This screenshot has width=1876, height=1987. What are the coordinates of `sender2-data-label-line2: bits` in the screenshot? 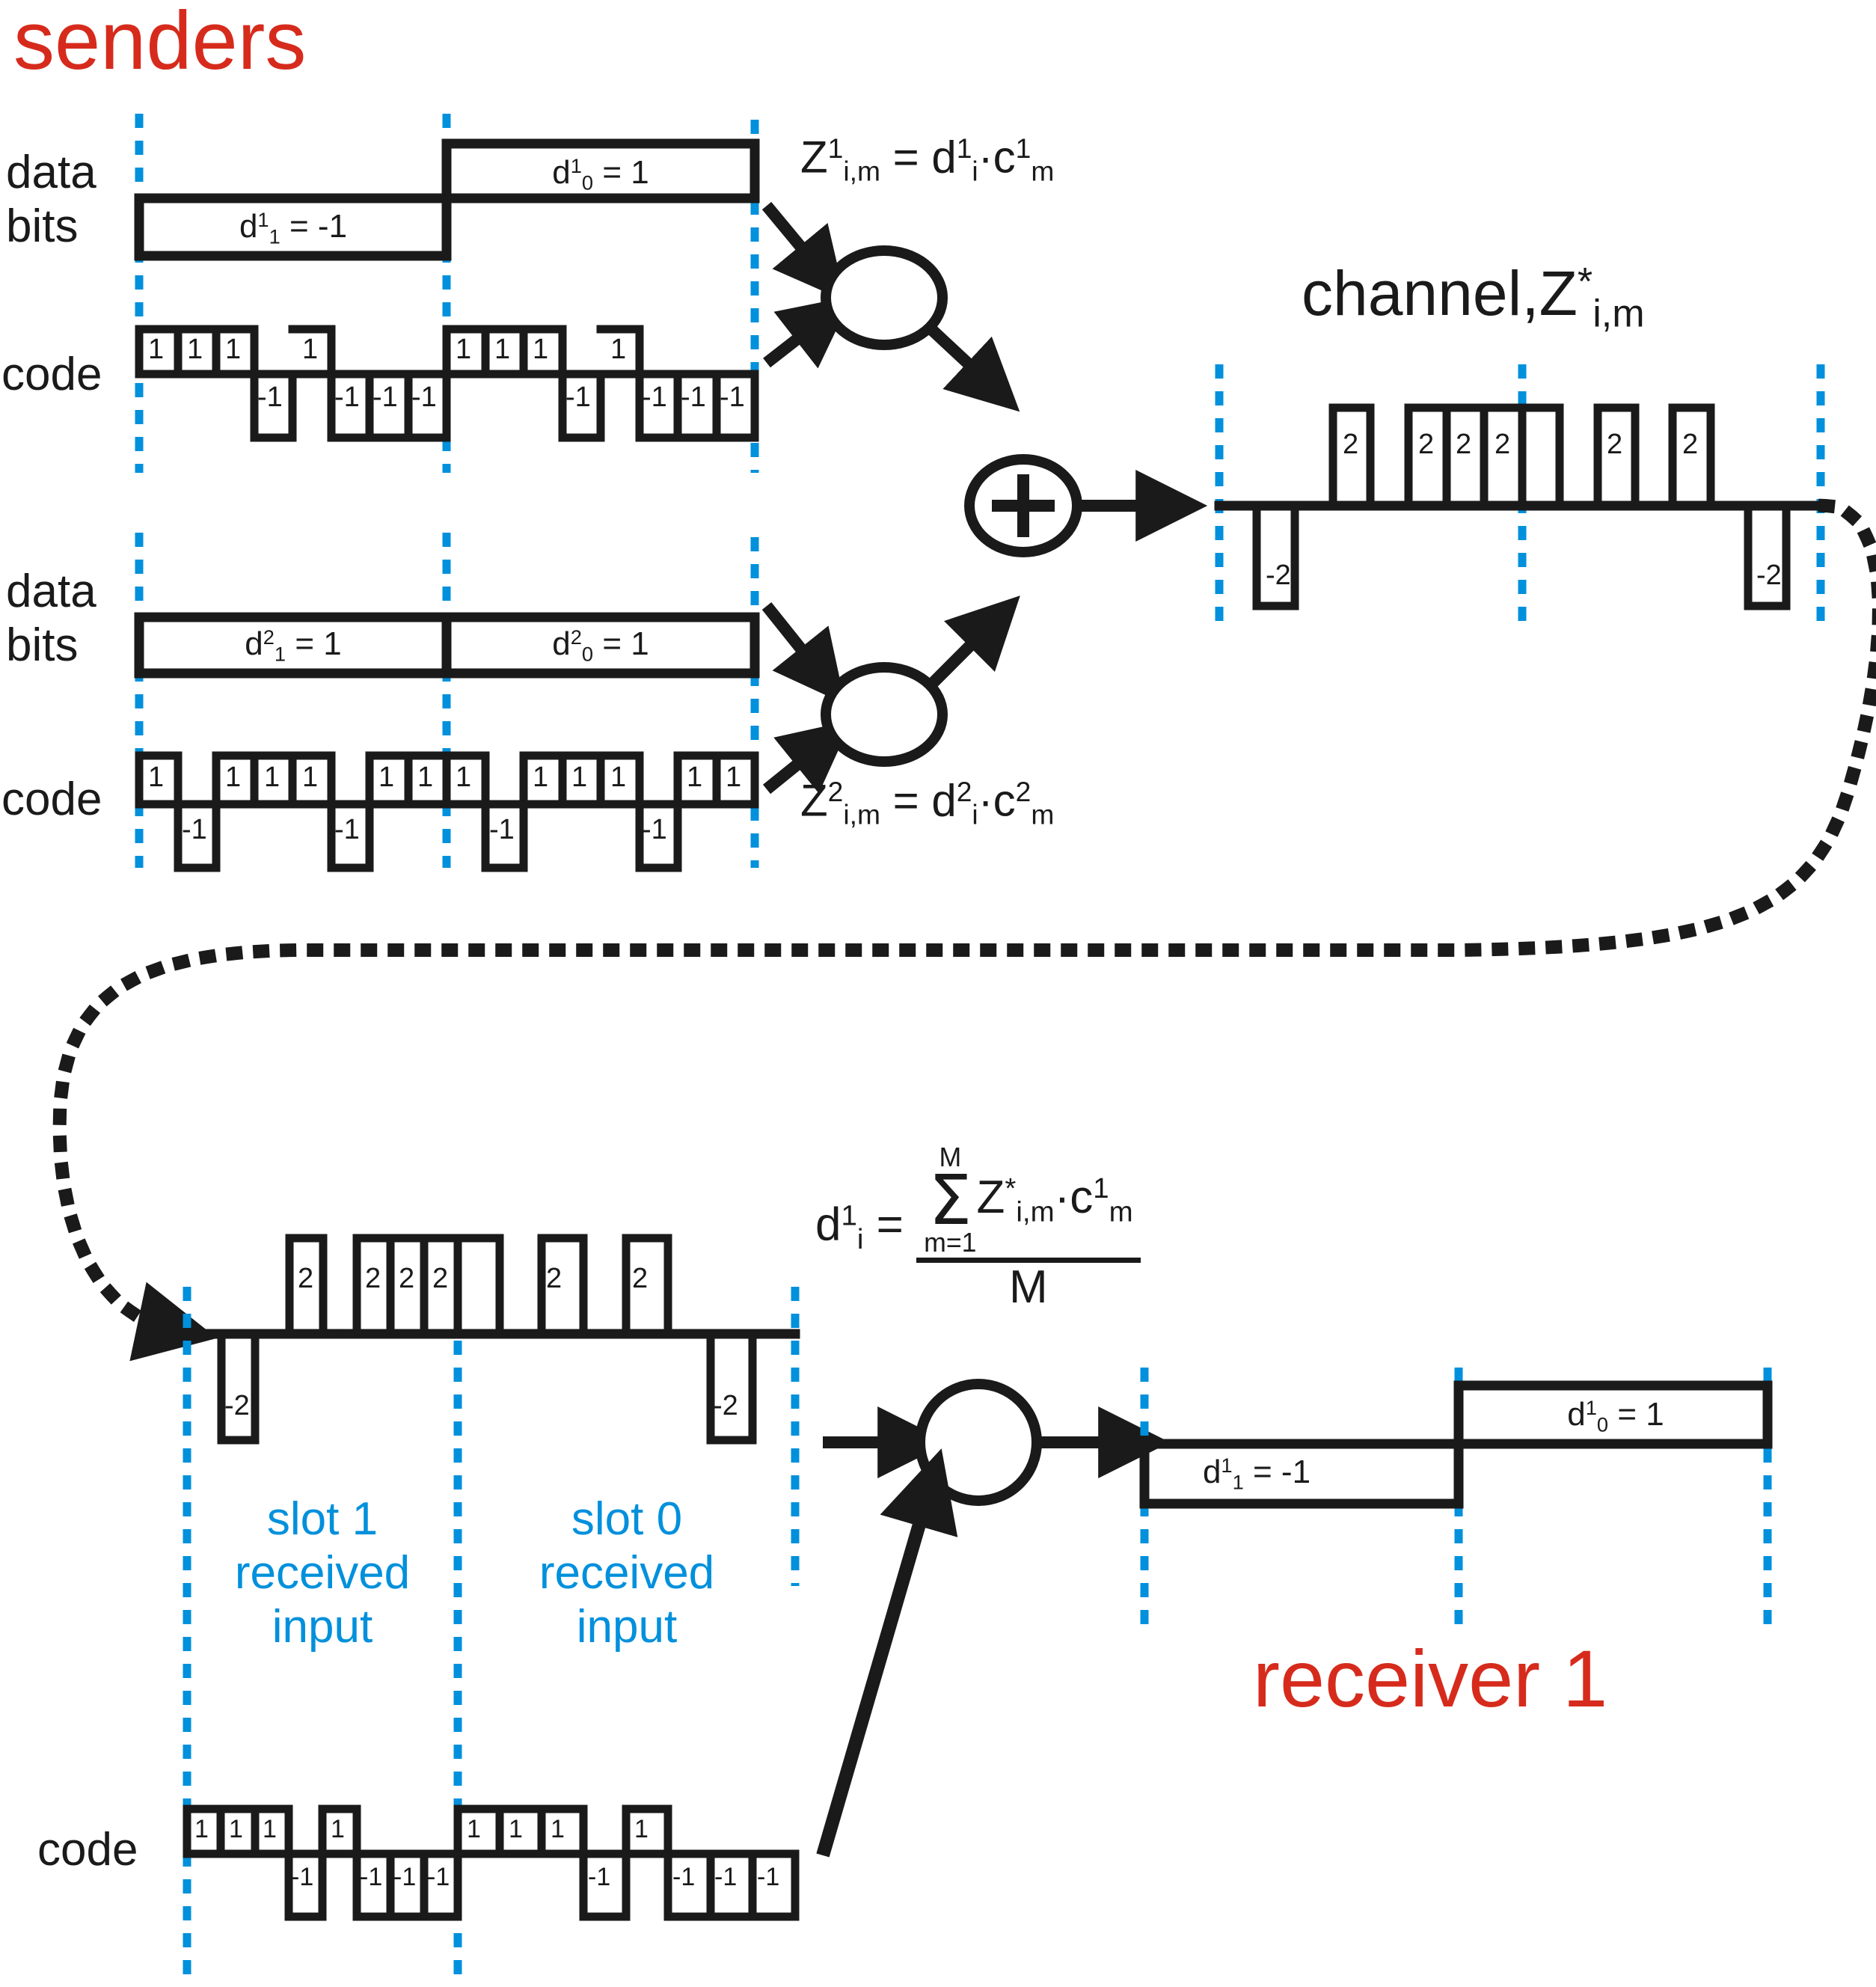 It's located at (43, 645).